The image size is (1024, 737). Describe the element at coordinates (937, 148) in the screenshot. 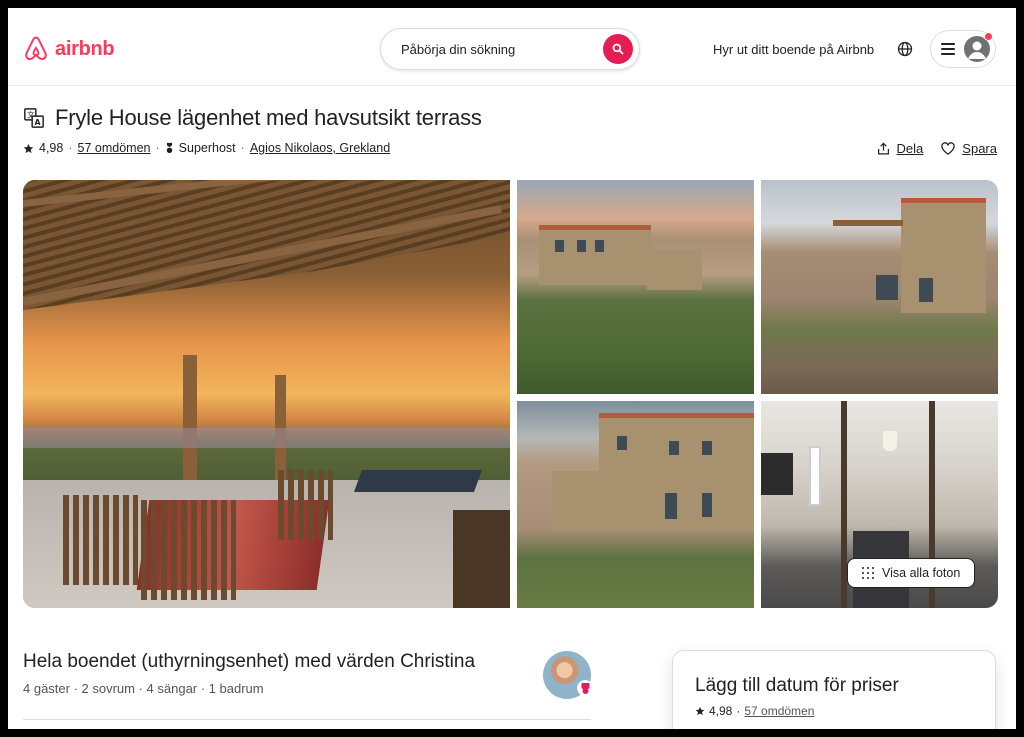

I see `listing-actions: Dela Spara` at that location.